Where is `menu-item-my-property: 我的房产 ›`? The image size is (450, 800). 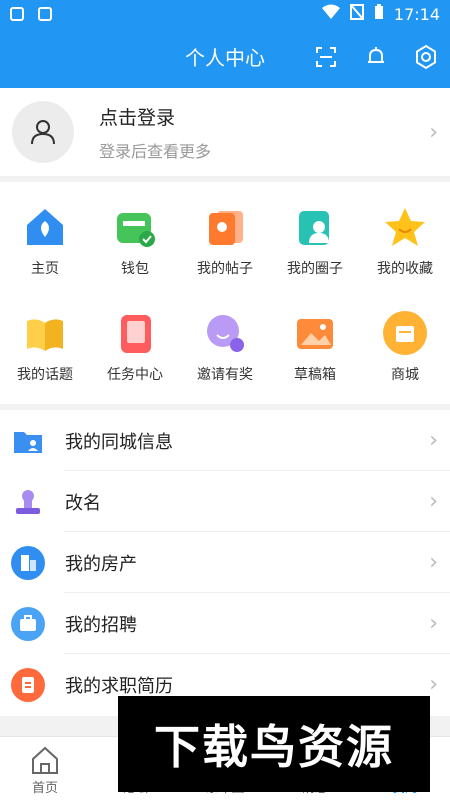 menu-item-my-property: 我的房产 › is located at coordinates (225, 562).